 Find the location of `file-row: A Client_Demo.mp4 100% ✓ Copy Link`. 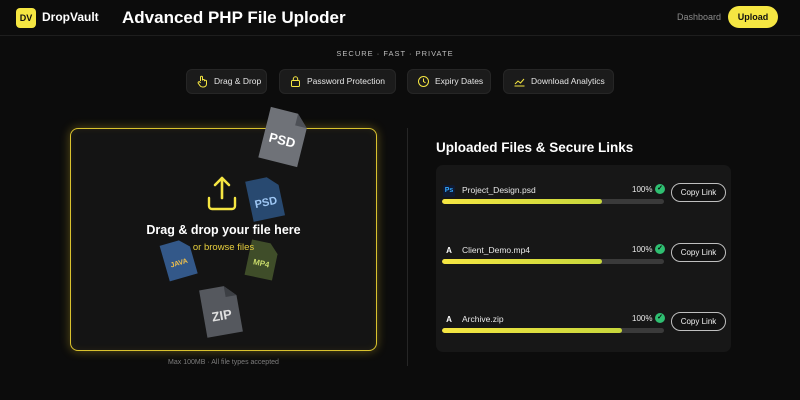

file-row: A Client_Demo.mp4 100% ✓ Copy Link is located at coordinates (583, 259).